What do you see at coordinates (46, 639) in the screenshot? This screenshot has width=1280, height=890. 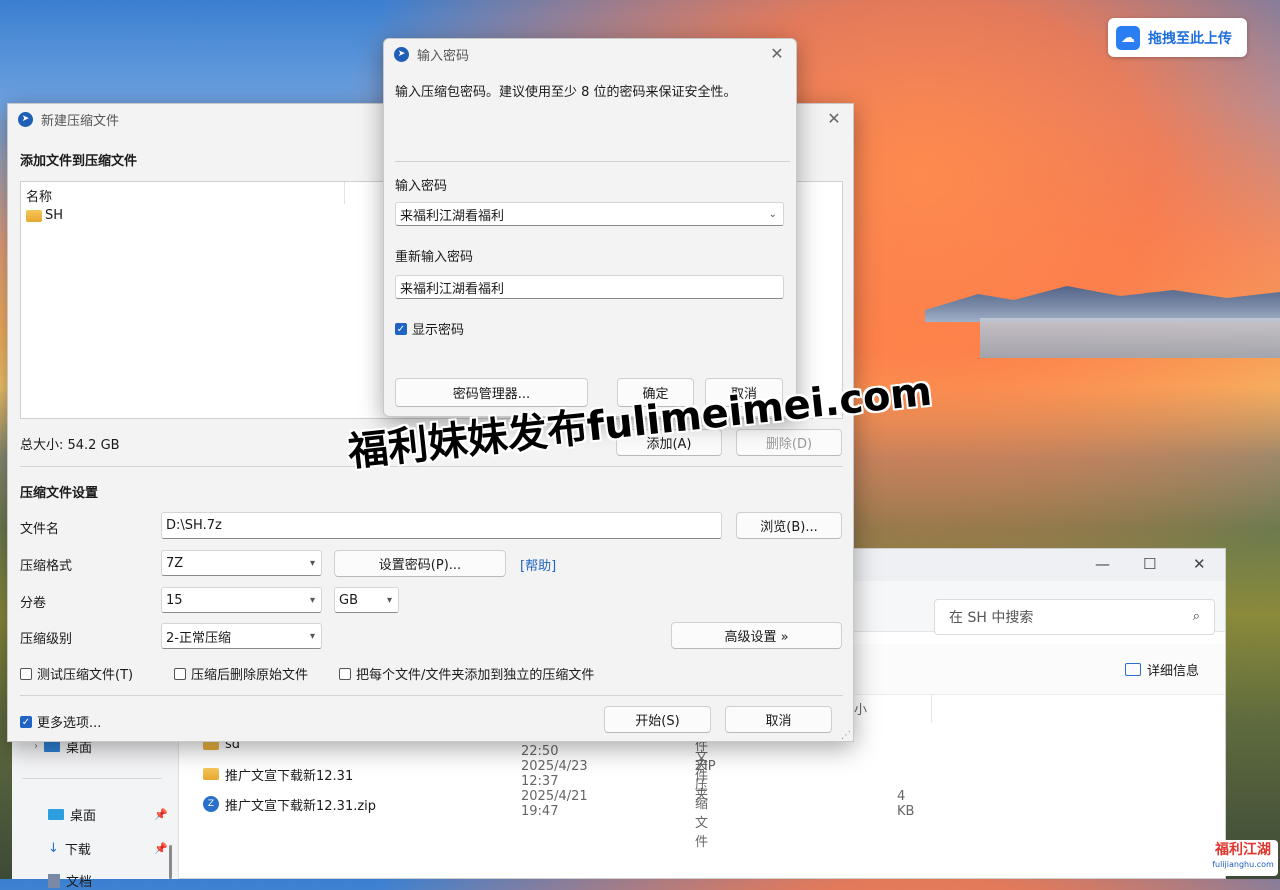 I see `level-label: 压缩级别` at bounding box center [46, 639].